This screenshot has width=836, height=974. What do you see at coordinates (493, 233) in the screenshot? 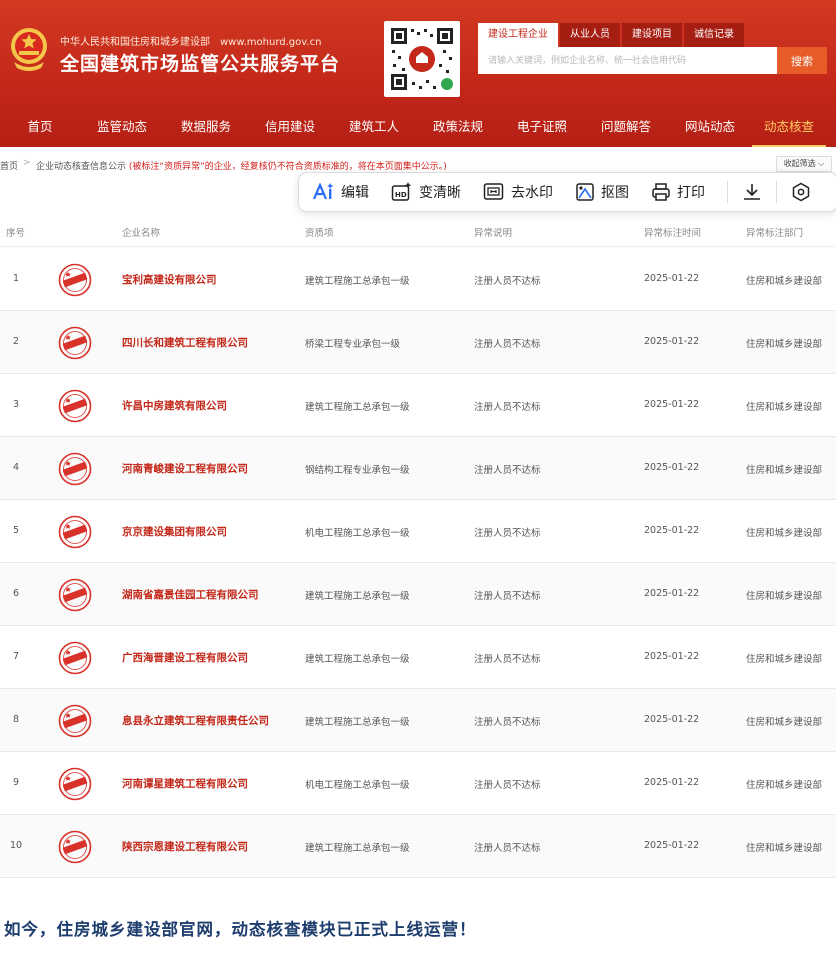
I see `col-description: 异常说明` at bounding box center [493, 233].